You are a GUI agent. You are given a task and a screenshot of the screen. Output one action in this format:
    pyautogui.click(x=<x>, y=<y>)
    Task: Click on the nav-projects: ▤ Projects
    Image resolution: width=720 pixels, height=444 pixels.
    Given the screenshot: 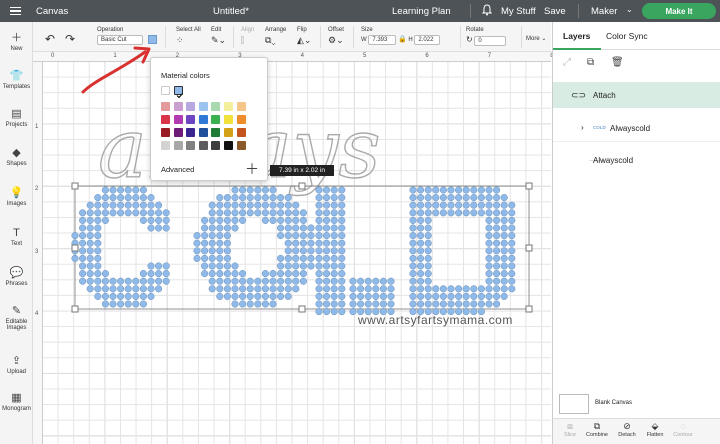 What is the action you would take?
    pyautogui.click(x=16, y=118)
    